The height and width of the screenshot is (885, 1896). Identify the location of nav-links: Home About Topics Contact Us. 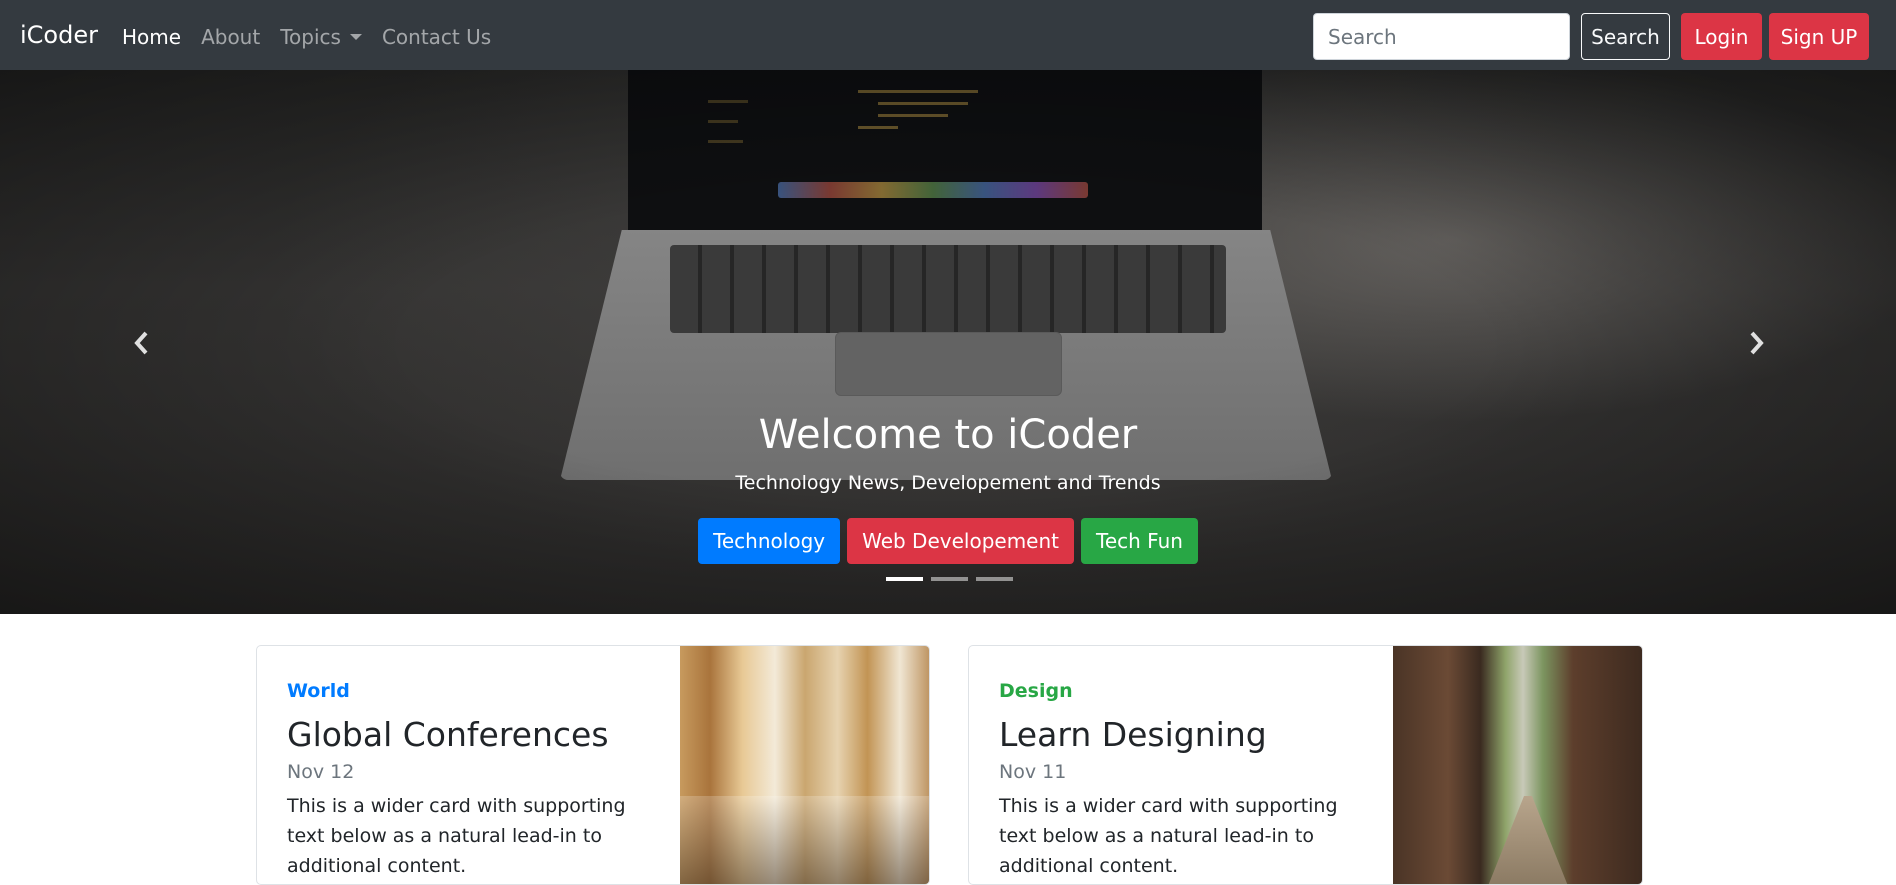
(306, 37).